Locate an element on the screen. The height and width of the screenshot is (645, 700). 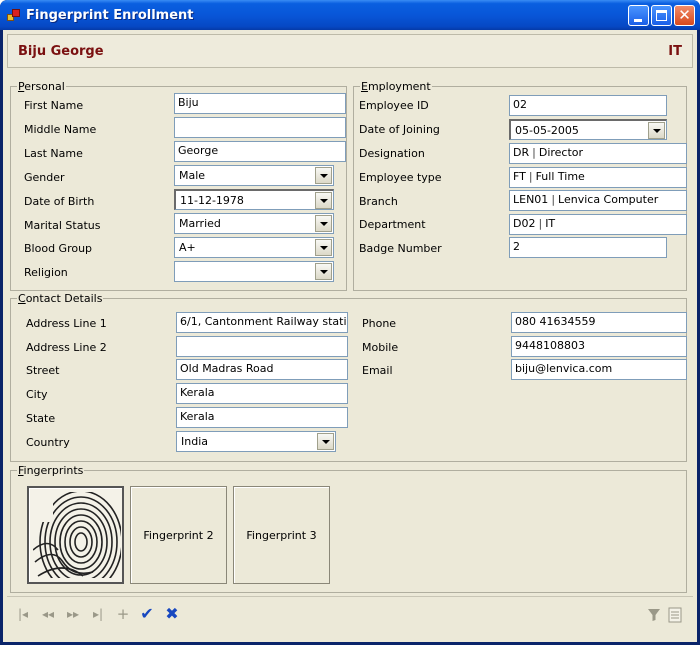
state-label: State is located at coordinates (41, 418).